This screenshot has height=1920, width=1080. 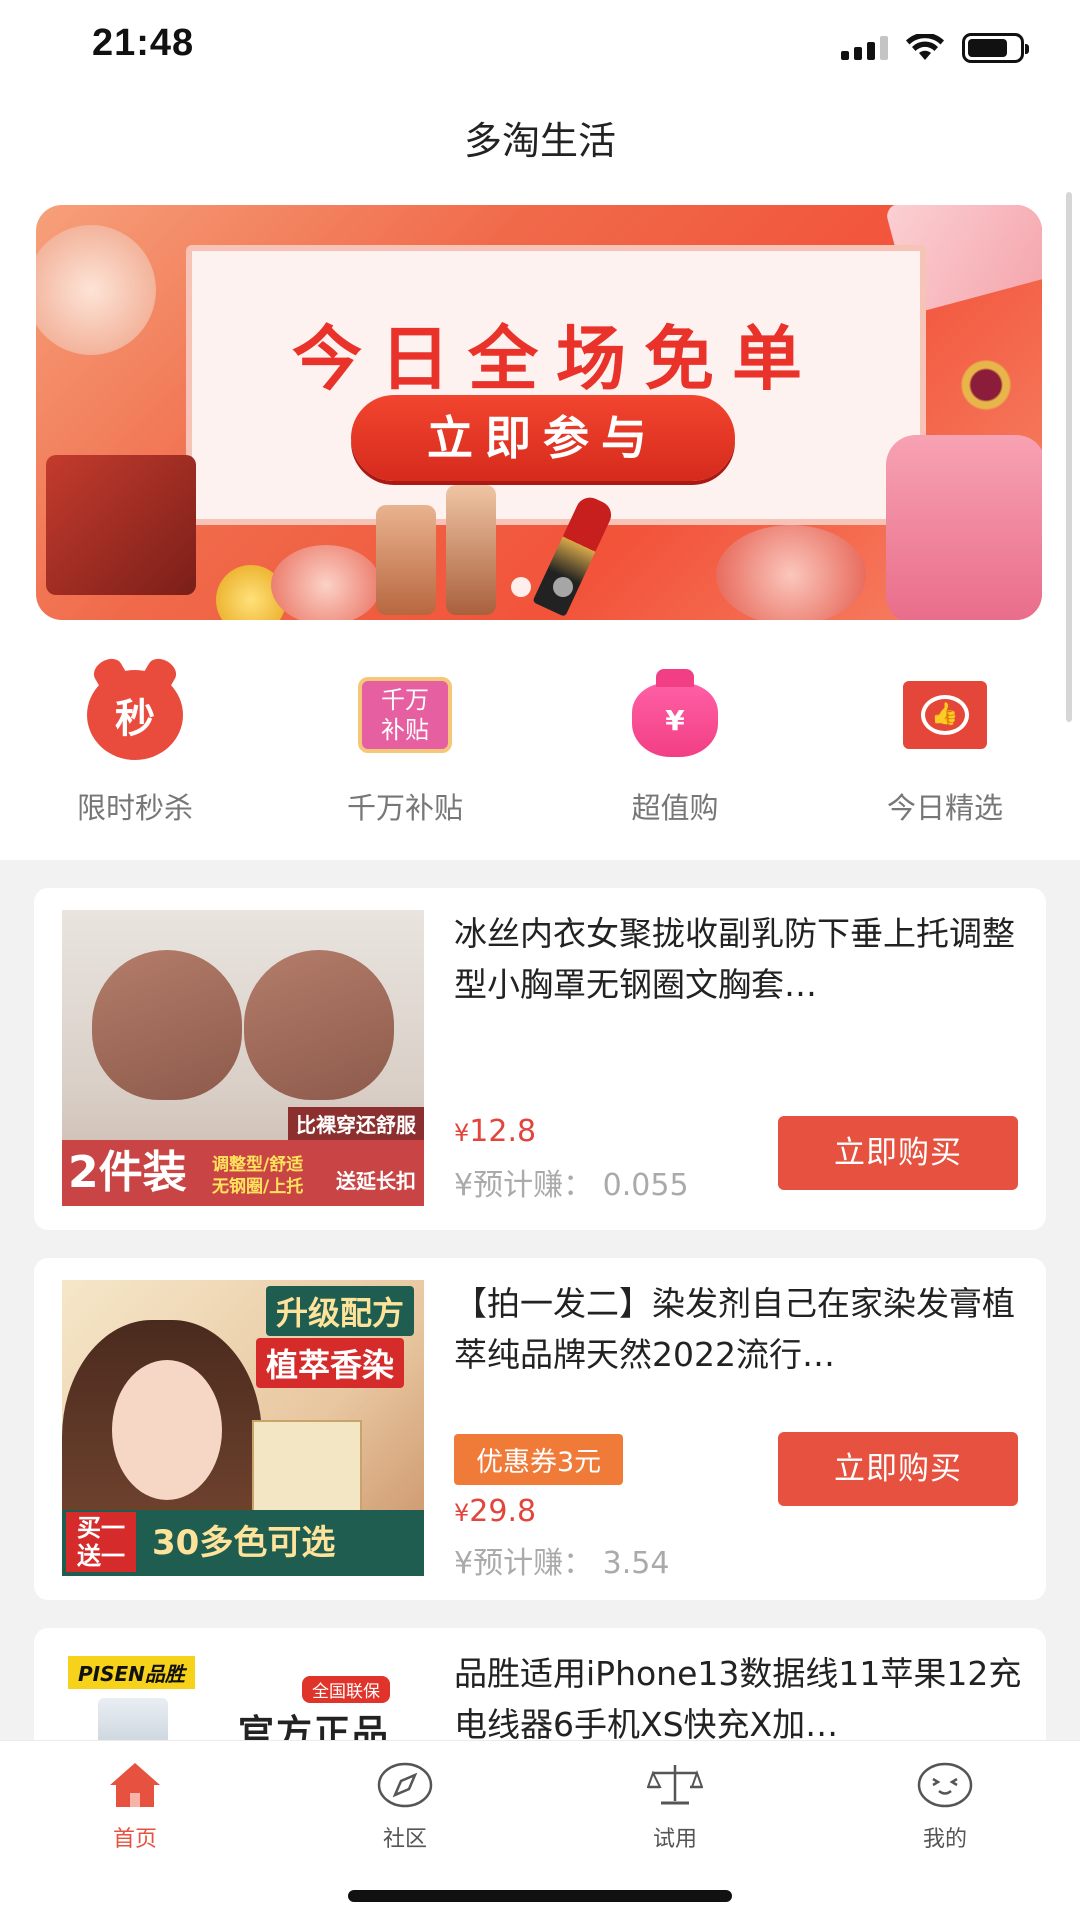 I want to click on alarm-seckill-icon: 秒, so click(x=135, y=715).